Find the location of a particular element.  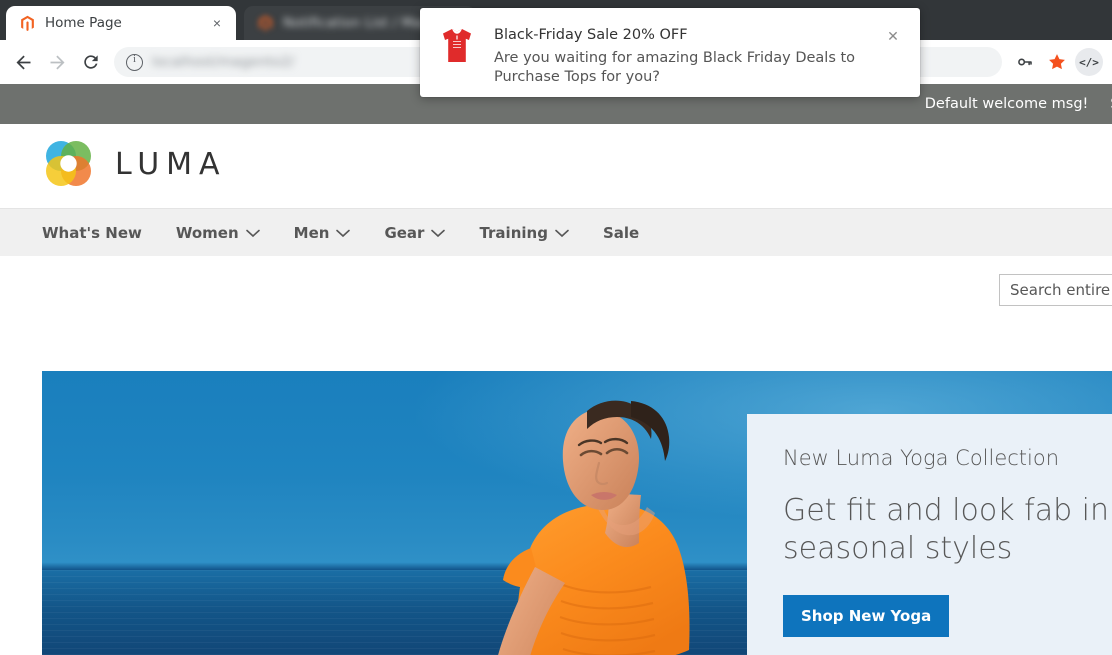

store-logo: LUMA is located at coordinates (134, 164).